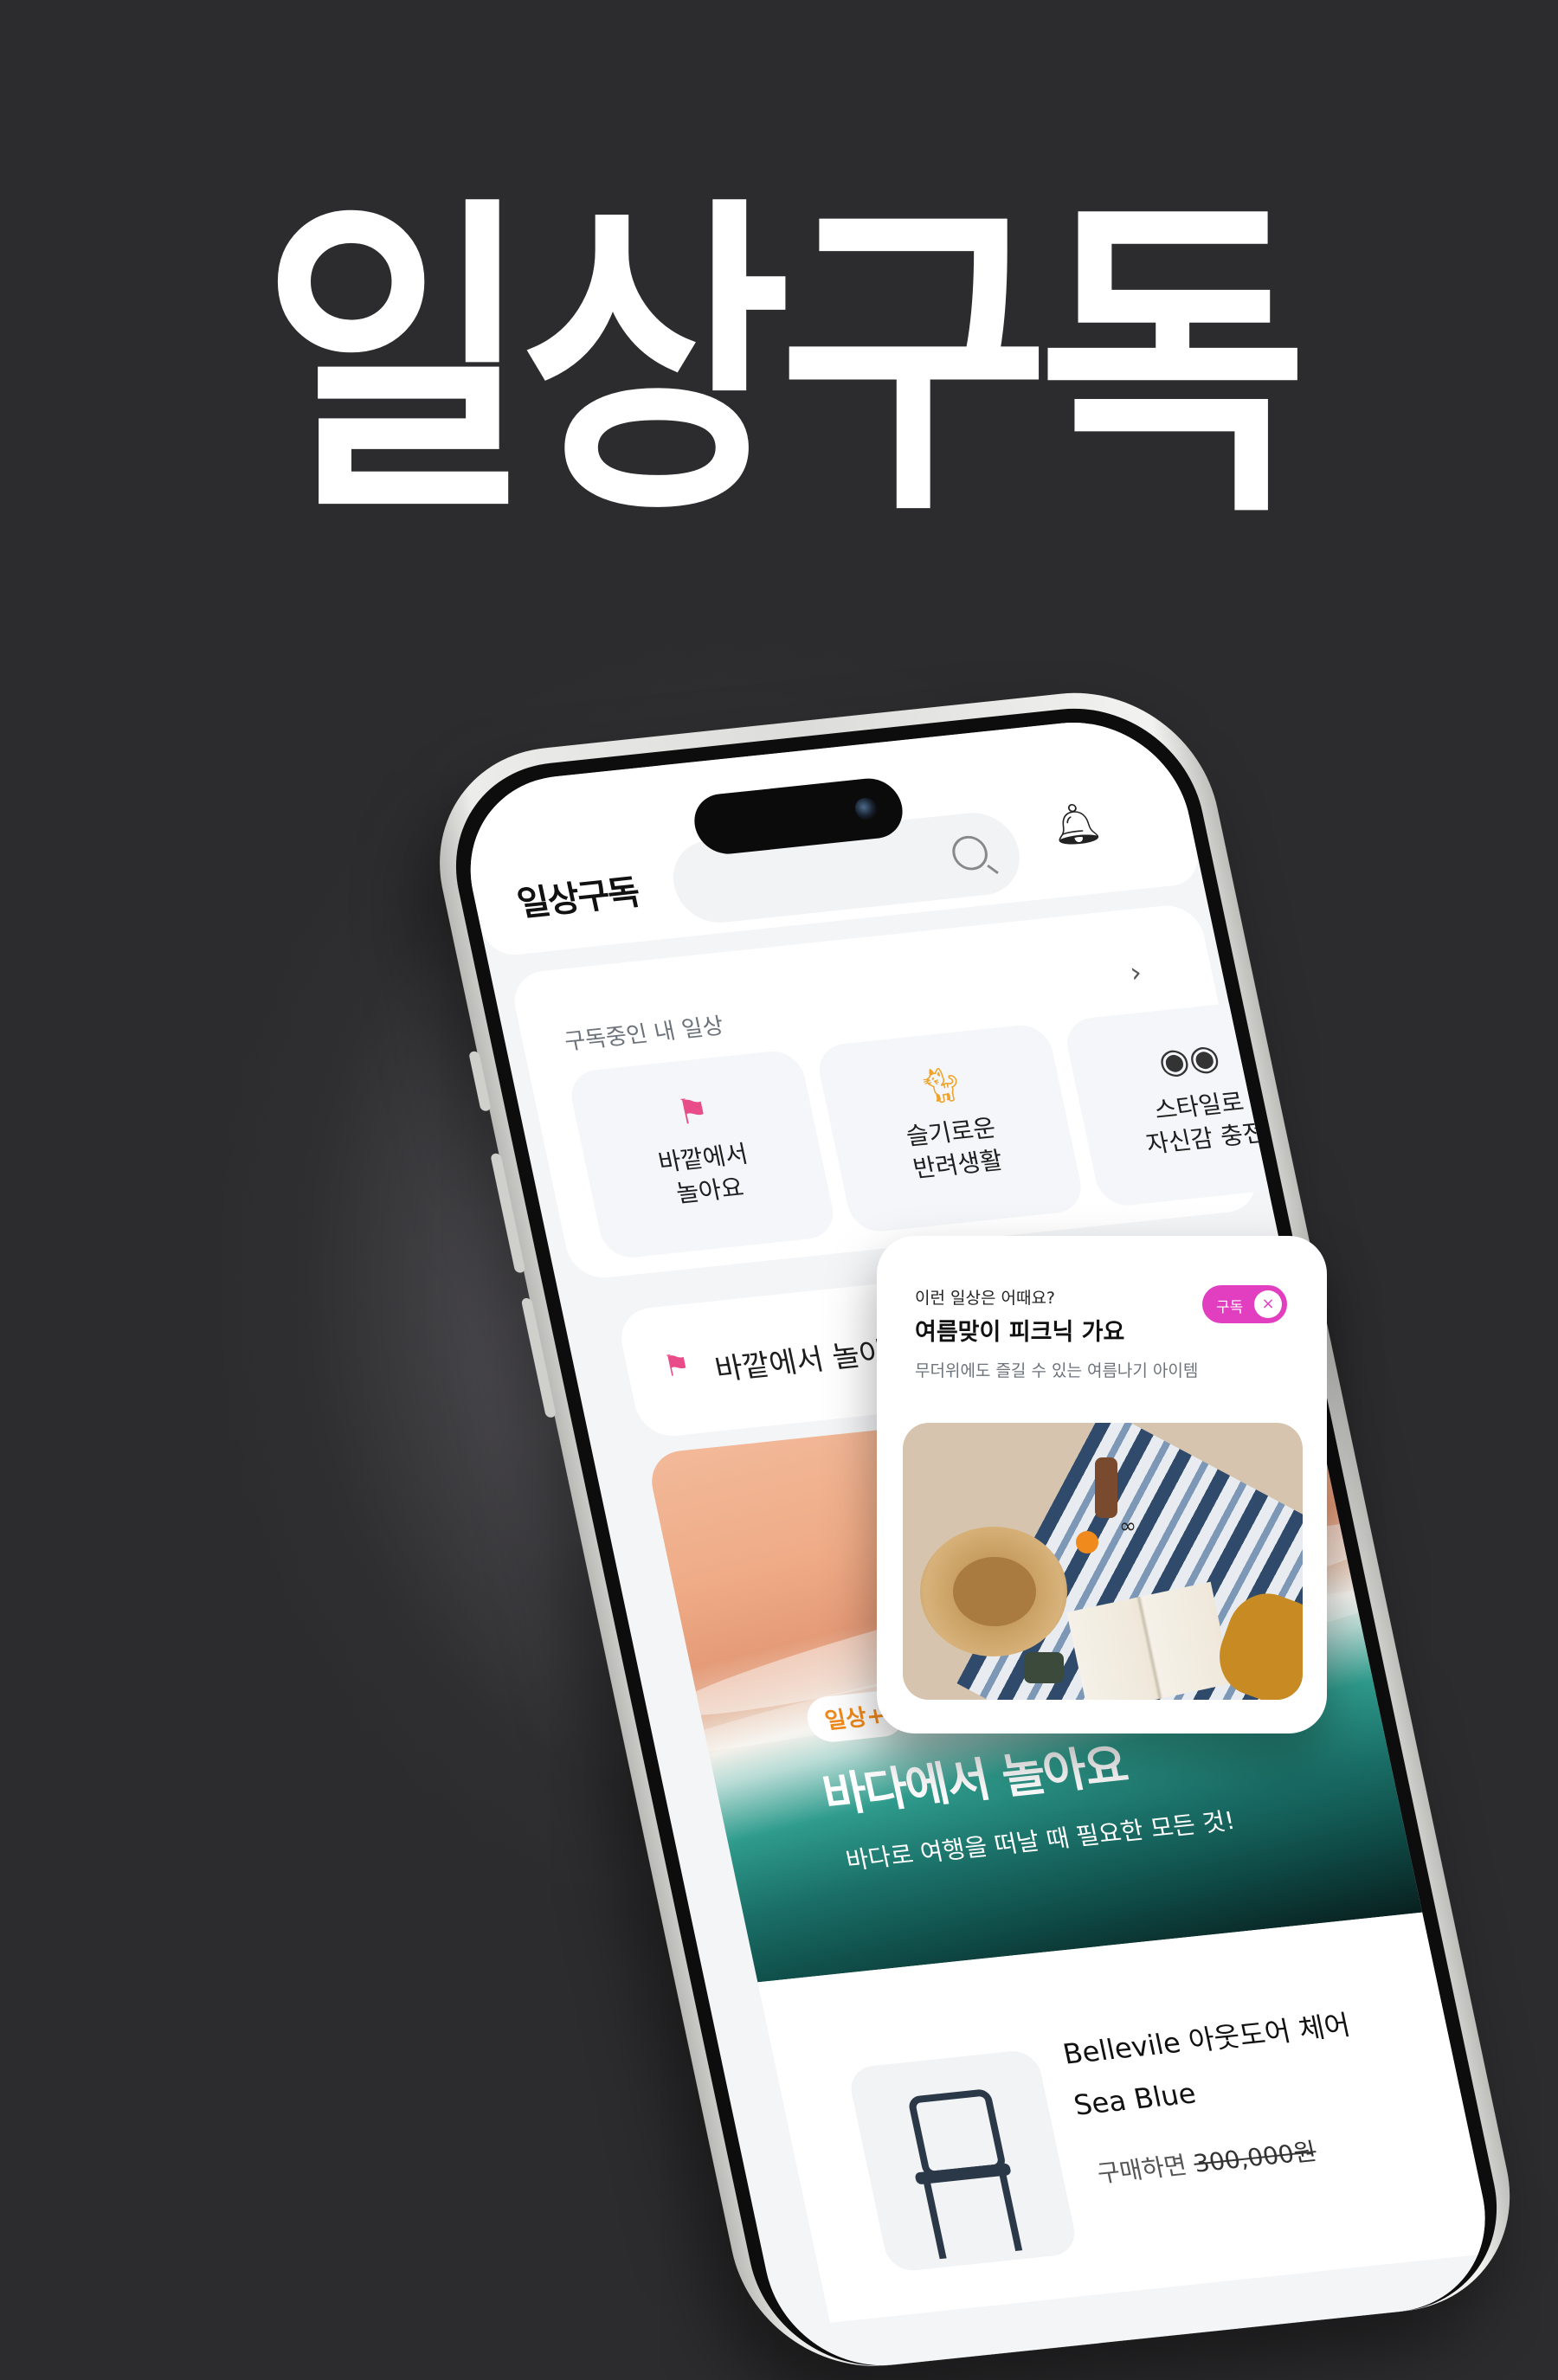 Image resolution: width=1558 pixels, height=2380 pixels. What do you see at coordinates (1142, 2170) in the screenshot?
I see `price-prefix: 구매하면` at bounding box center [1142, 2170].